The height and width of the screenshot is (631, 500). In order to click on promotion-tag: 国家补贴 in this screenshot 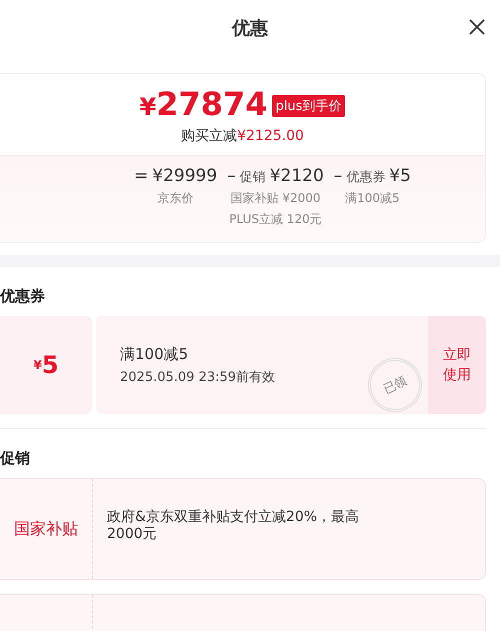, I will do `click(46, 529)`.